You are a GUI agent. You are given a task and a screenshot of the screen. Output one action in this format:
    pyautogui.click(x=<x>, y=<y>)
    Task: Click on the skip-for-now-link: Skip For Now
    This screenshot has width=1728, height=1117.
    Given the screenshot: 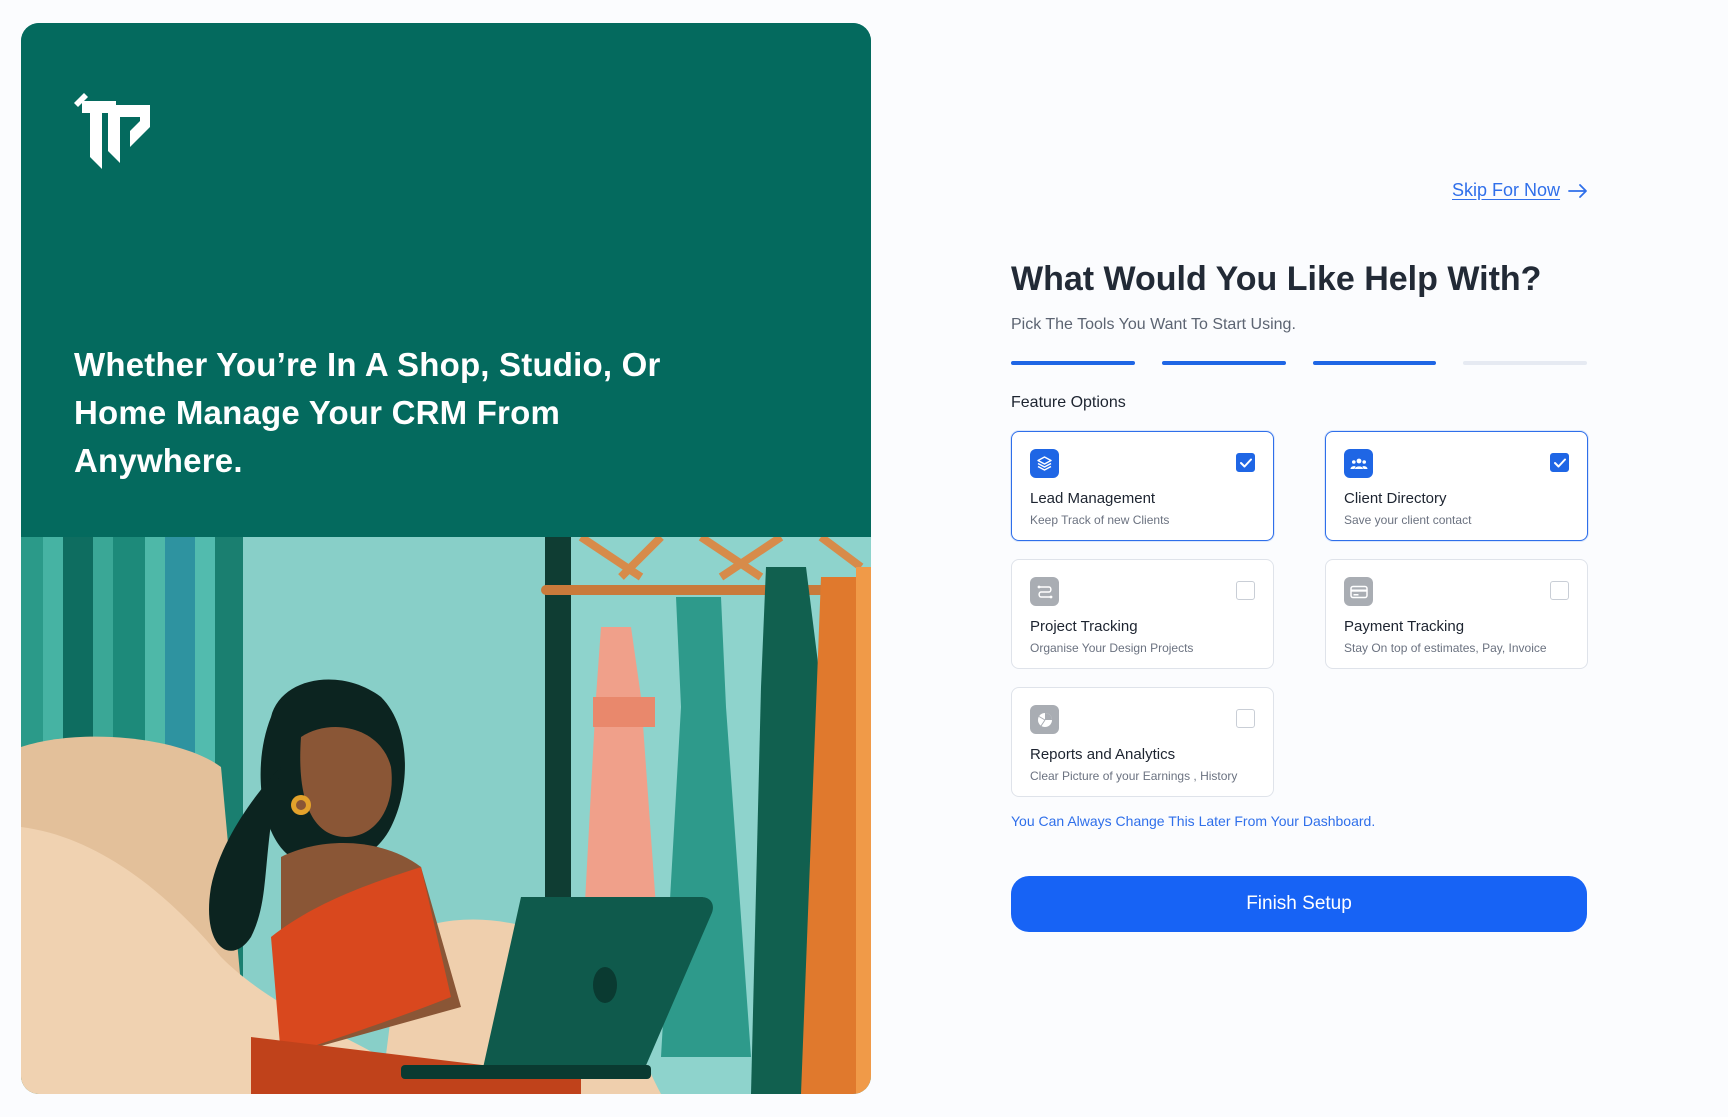 What is the action you would take?
    pyautogui.click(x=1520, y=190)
    